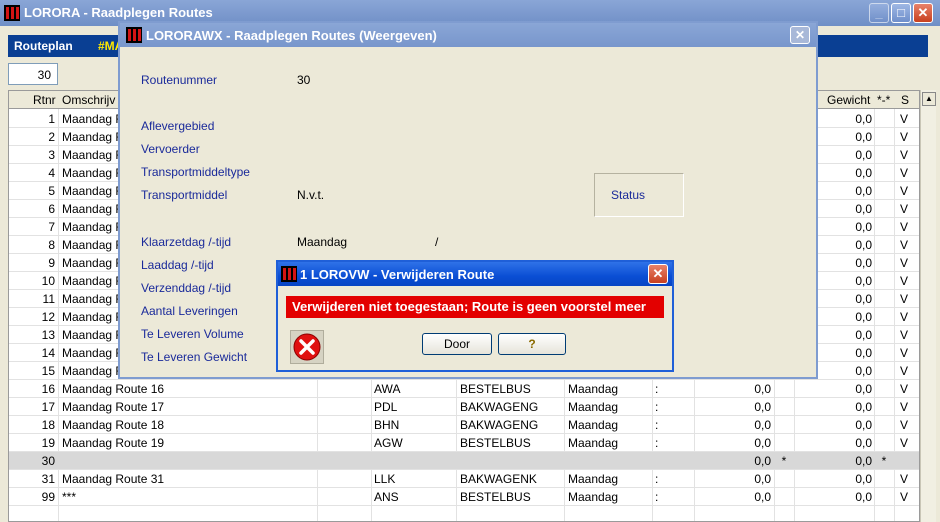 The width and height of the screenshot is (940, 522). Describe the element at coordinates (658, 274) in the screenshot. I see `error-dialog-close-button: ✕` at that location.